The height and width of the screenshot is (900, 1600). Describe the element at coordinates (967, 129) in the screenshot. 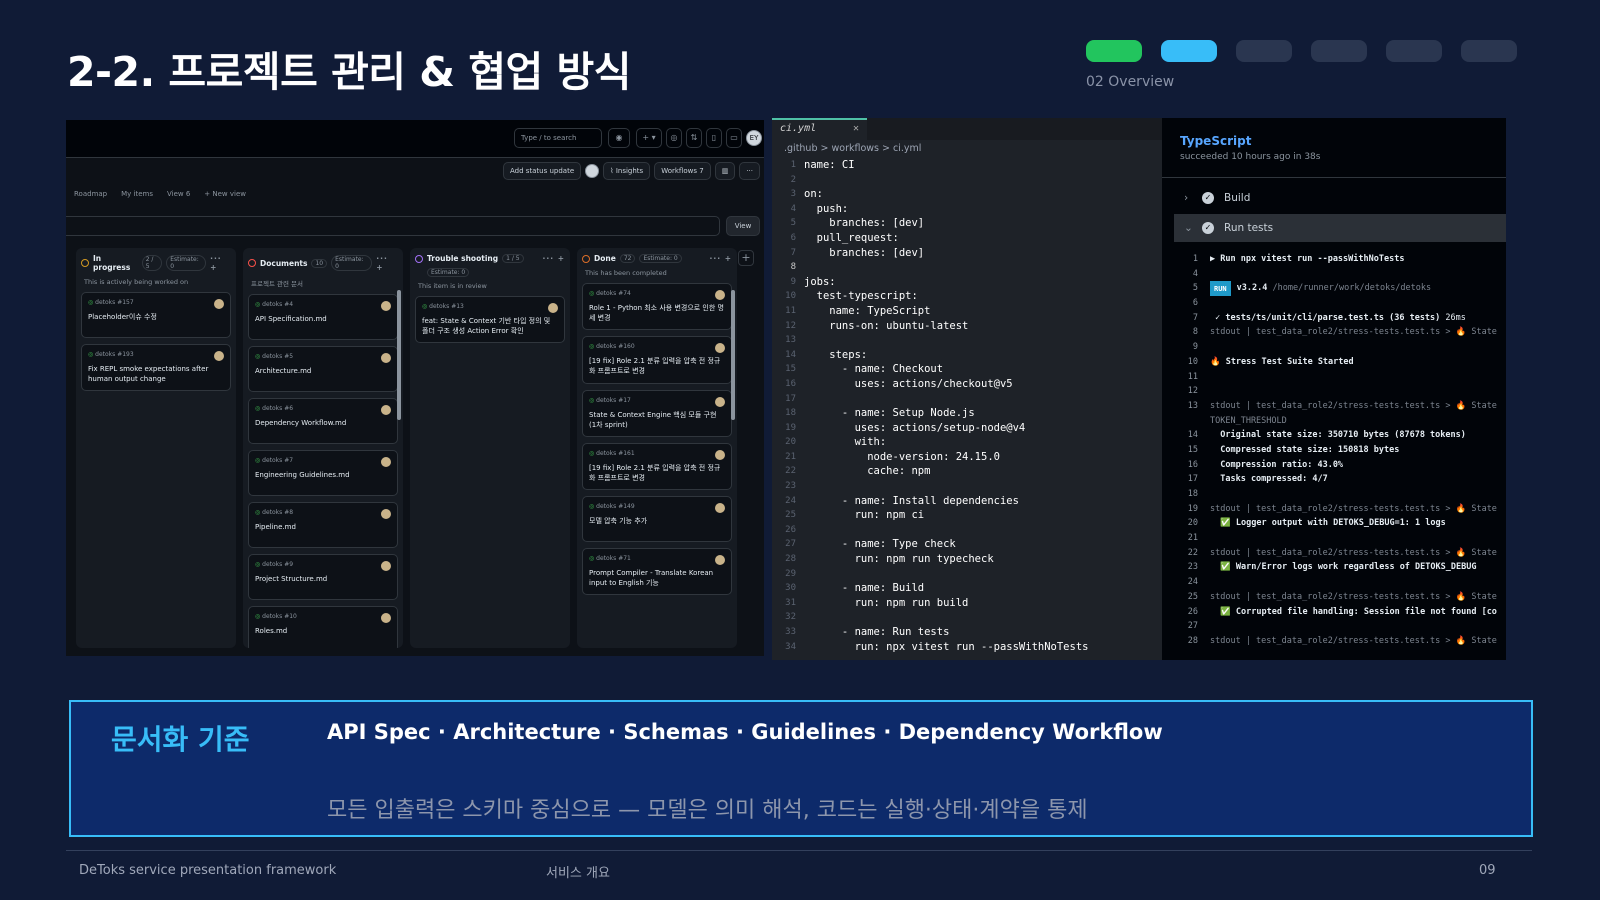

I see `editor-tabbar: ci.yml ✕` at that location.